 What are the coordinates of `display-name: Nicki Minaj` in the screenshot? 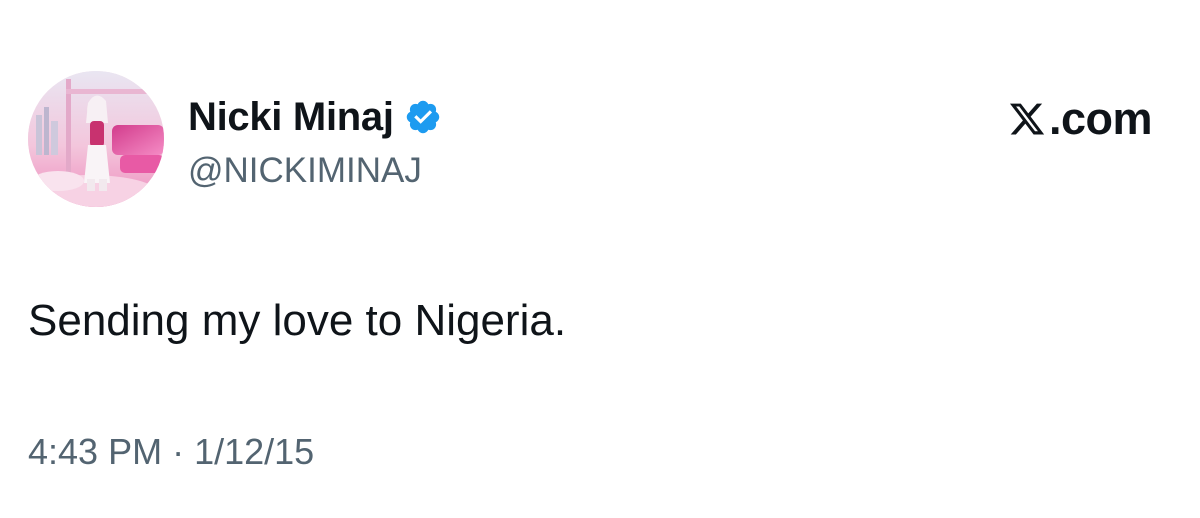 It's located at (291, 117).